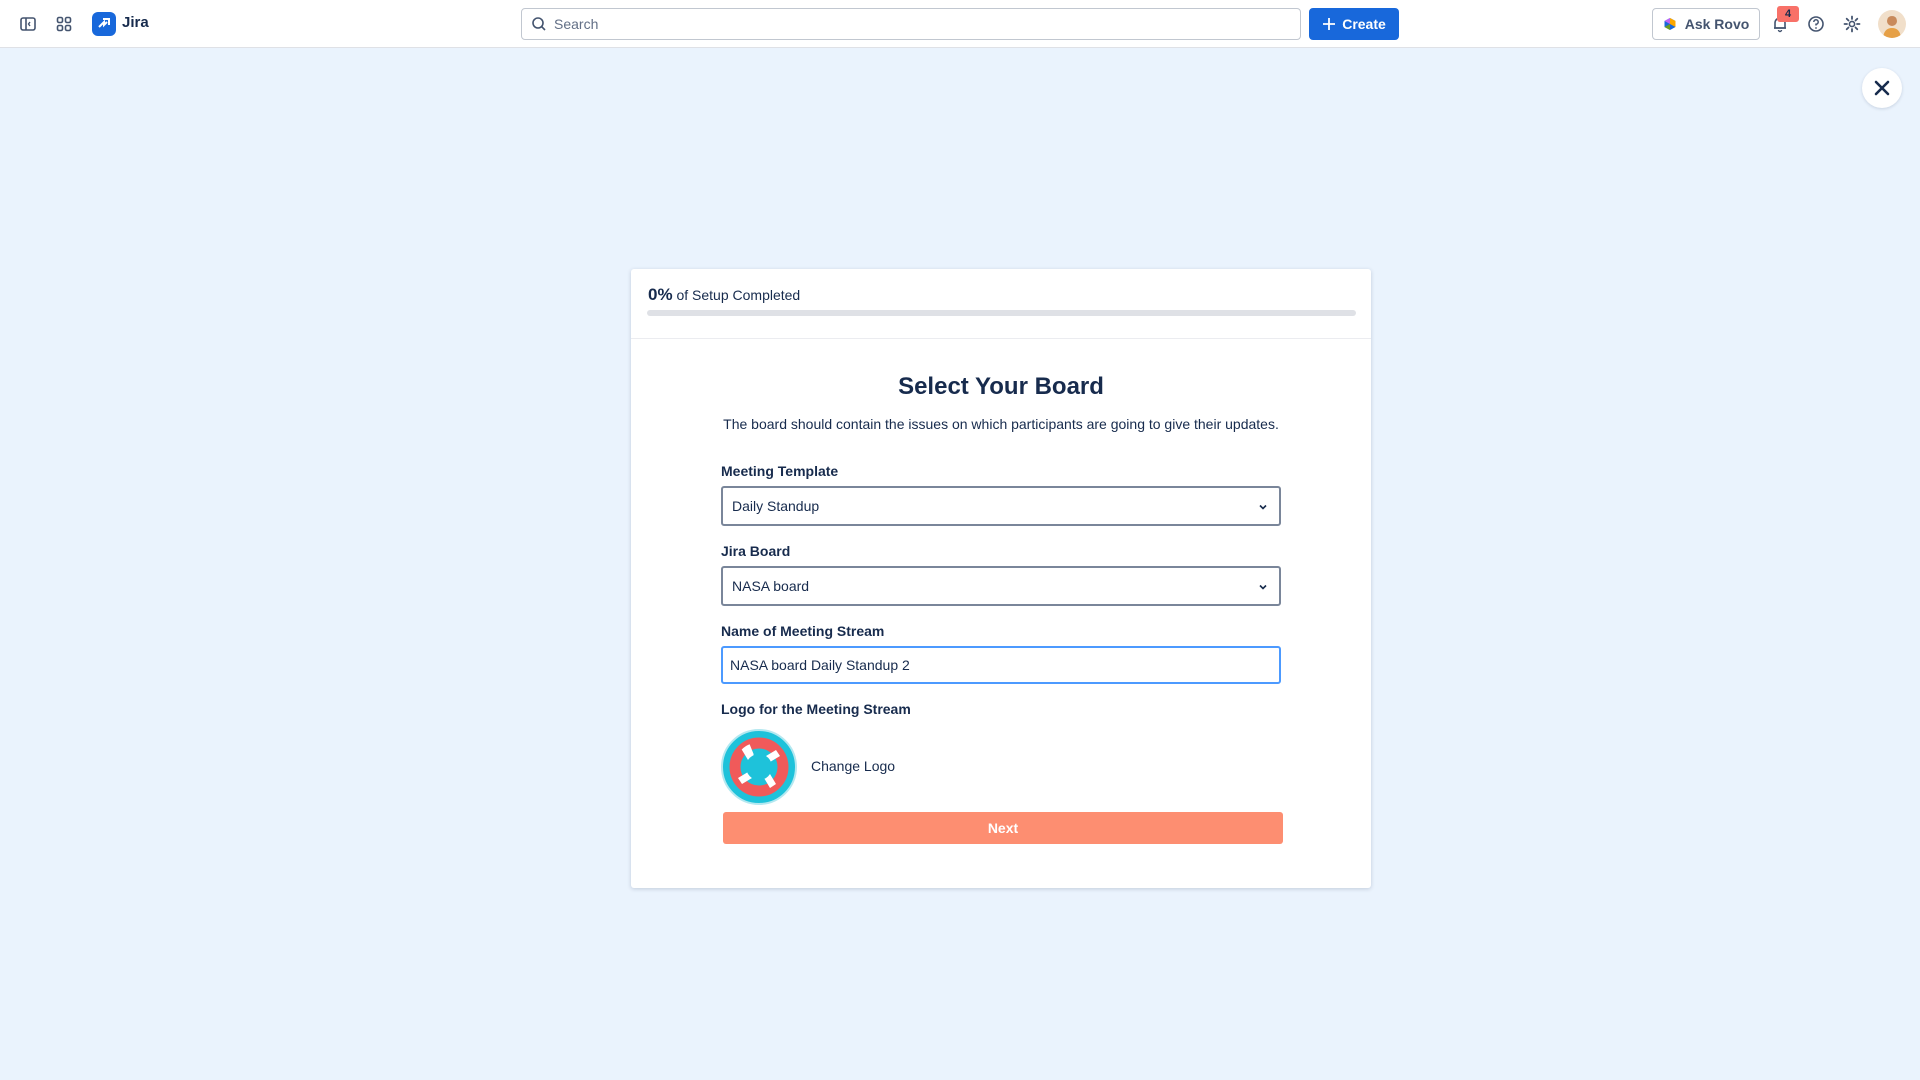 Image resolution: width=1920 pixels, height=1080 pixels. I want to click on jira-board-value: NASA board, so click(771, 586).